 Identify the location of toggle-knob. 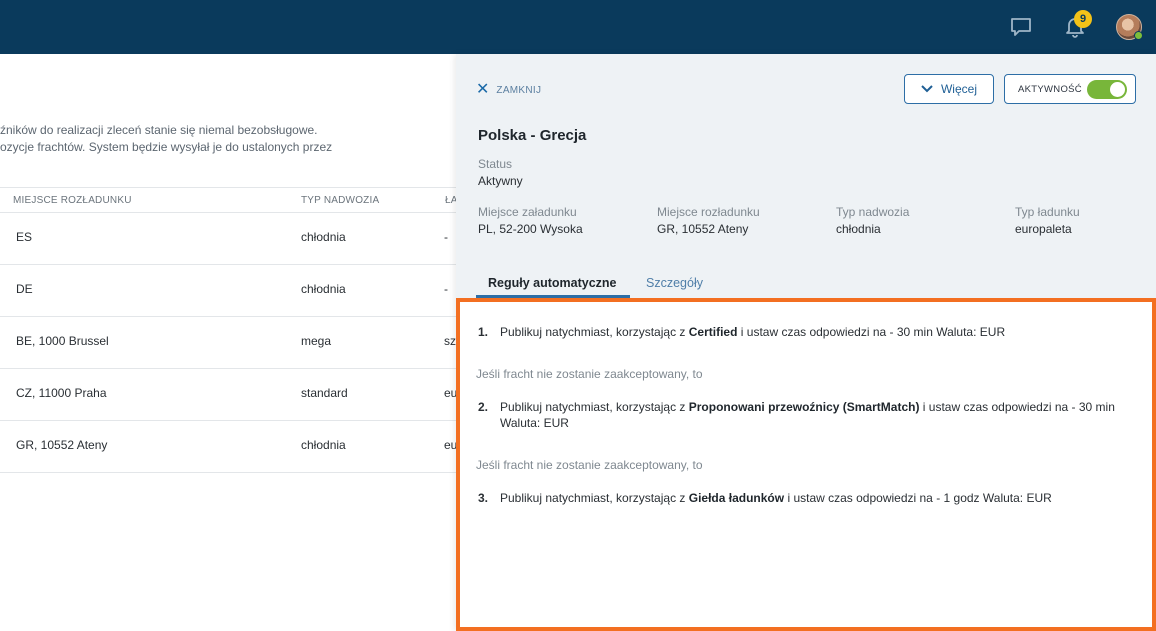
(1117, 89).